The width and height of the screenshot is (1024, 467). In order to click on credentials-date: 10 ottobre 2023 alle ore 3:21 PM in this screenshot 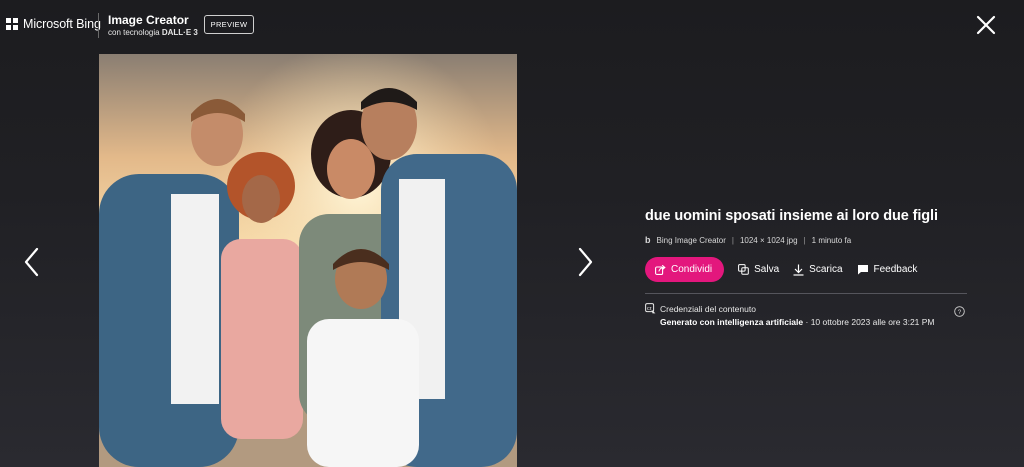, I will do `click(872, 322)`.